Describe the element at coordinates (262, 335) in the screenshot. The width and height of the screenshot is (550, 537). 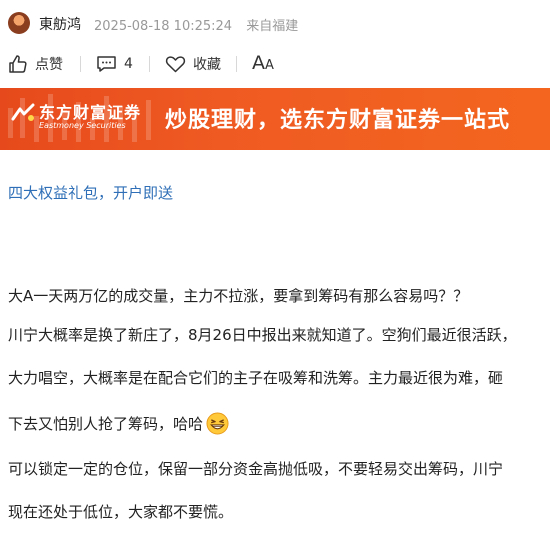
I see `body-line: 川宁大概率是换了新庄了，8月26日中报出来就知道了。空狗们最近很活跃，` at that location.